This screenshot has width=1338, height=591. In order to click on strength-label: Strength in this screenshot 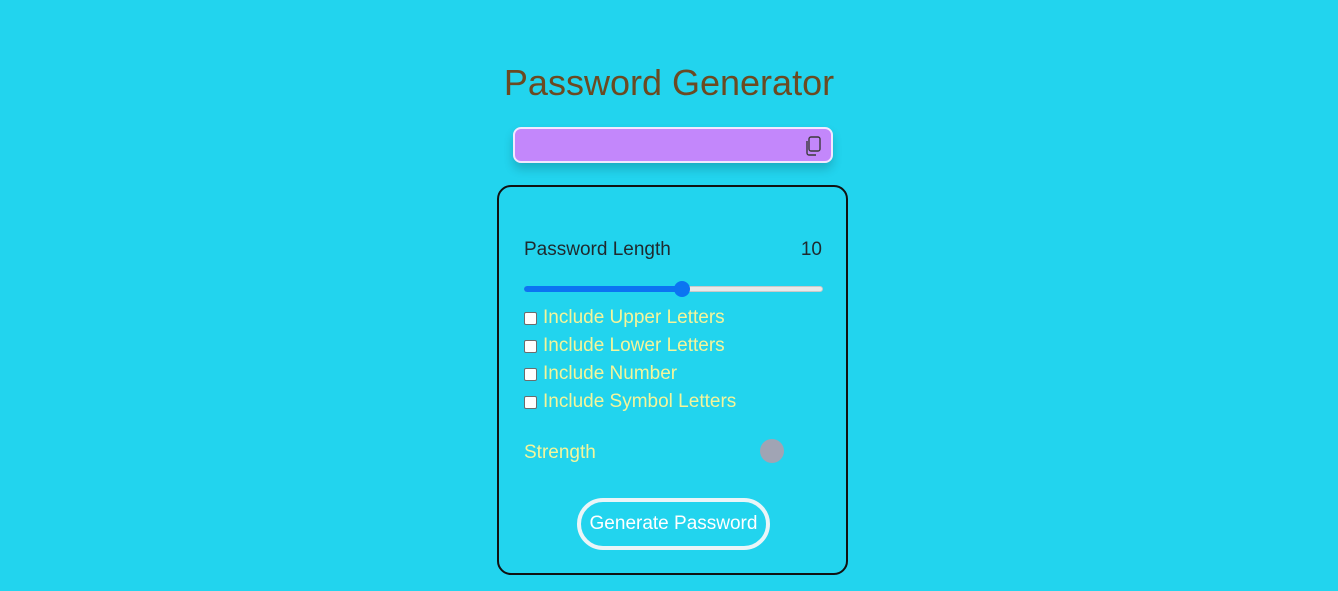, I will do `click(560, 452)`.